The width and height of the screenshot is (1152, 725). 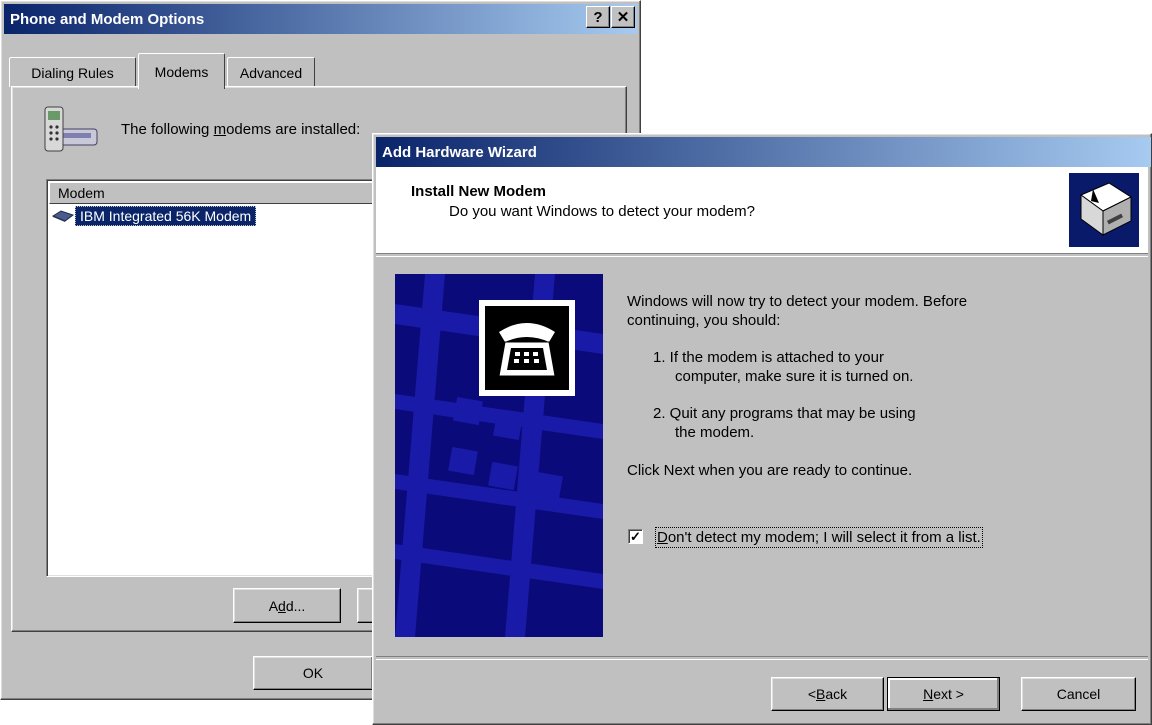 I want to click on ok-button: OK, so click(x=313, y=673).